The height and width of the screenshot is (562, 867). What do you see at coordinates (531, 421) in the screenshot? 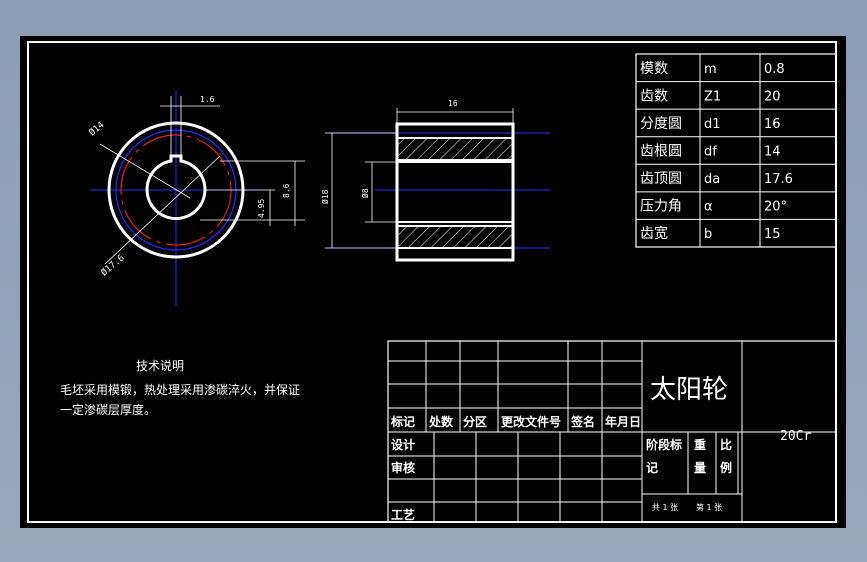
I see `revision-header: 更改文件号` at bounding box center [531, 421].